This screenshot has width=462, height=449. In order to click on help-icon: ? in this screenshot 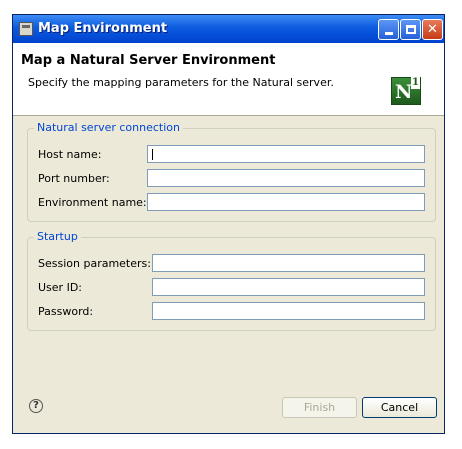, I will do `click(36, 406)`.